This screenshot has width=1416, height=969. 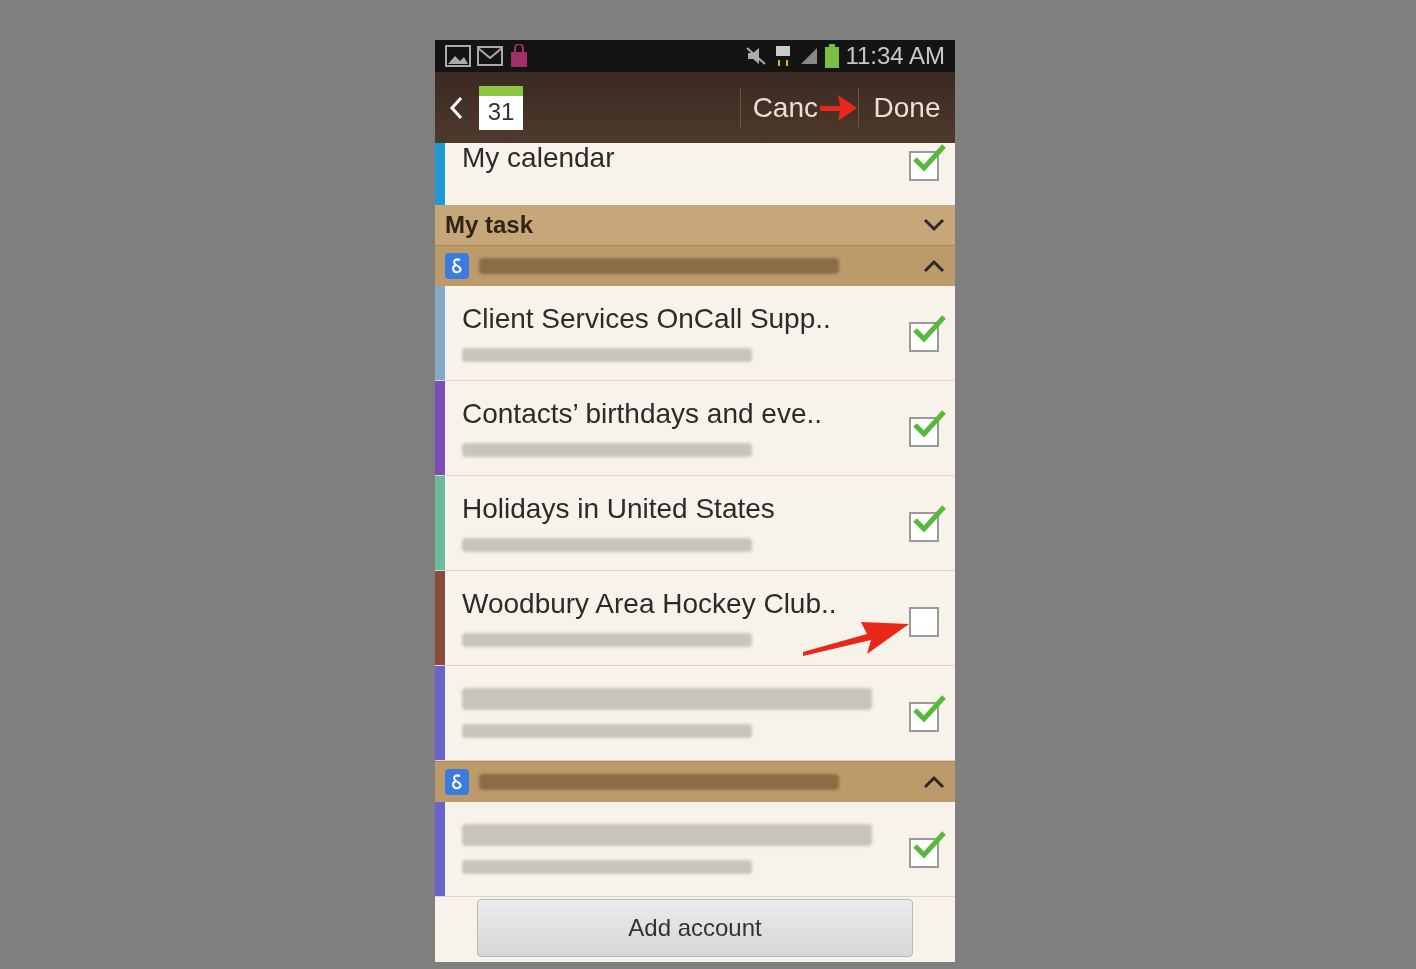 I want to click on section-header: My task, so click(x=695, y=225).